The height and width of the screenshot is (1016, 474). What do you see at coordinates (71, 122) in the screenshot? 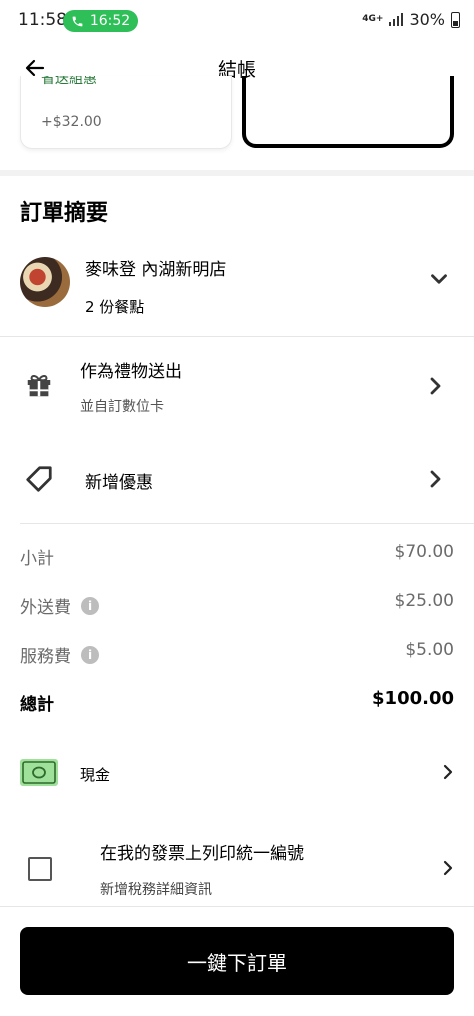
I see `delivery-option-price: +$32.00` at bounding box center [71, 122].